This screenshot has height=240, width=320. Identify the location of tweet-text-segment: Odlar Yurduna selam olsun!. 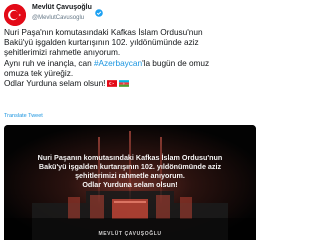
(55, 82).